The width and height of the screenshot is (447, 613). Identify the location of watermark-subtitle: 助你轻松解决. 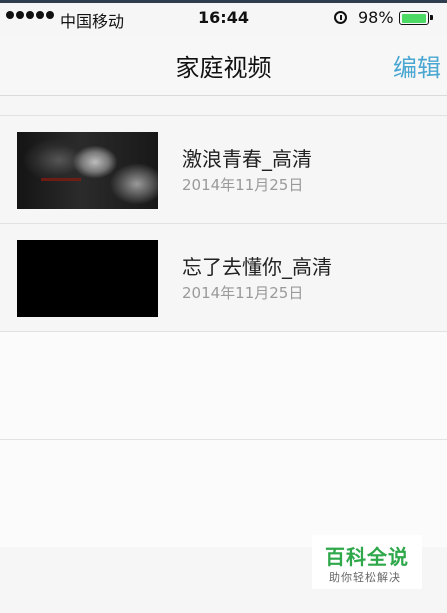
(365, 577).